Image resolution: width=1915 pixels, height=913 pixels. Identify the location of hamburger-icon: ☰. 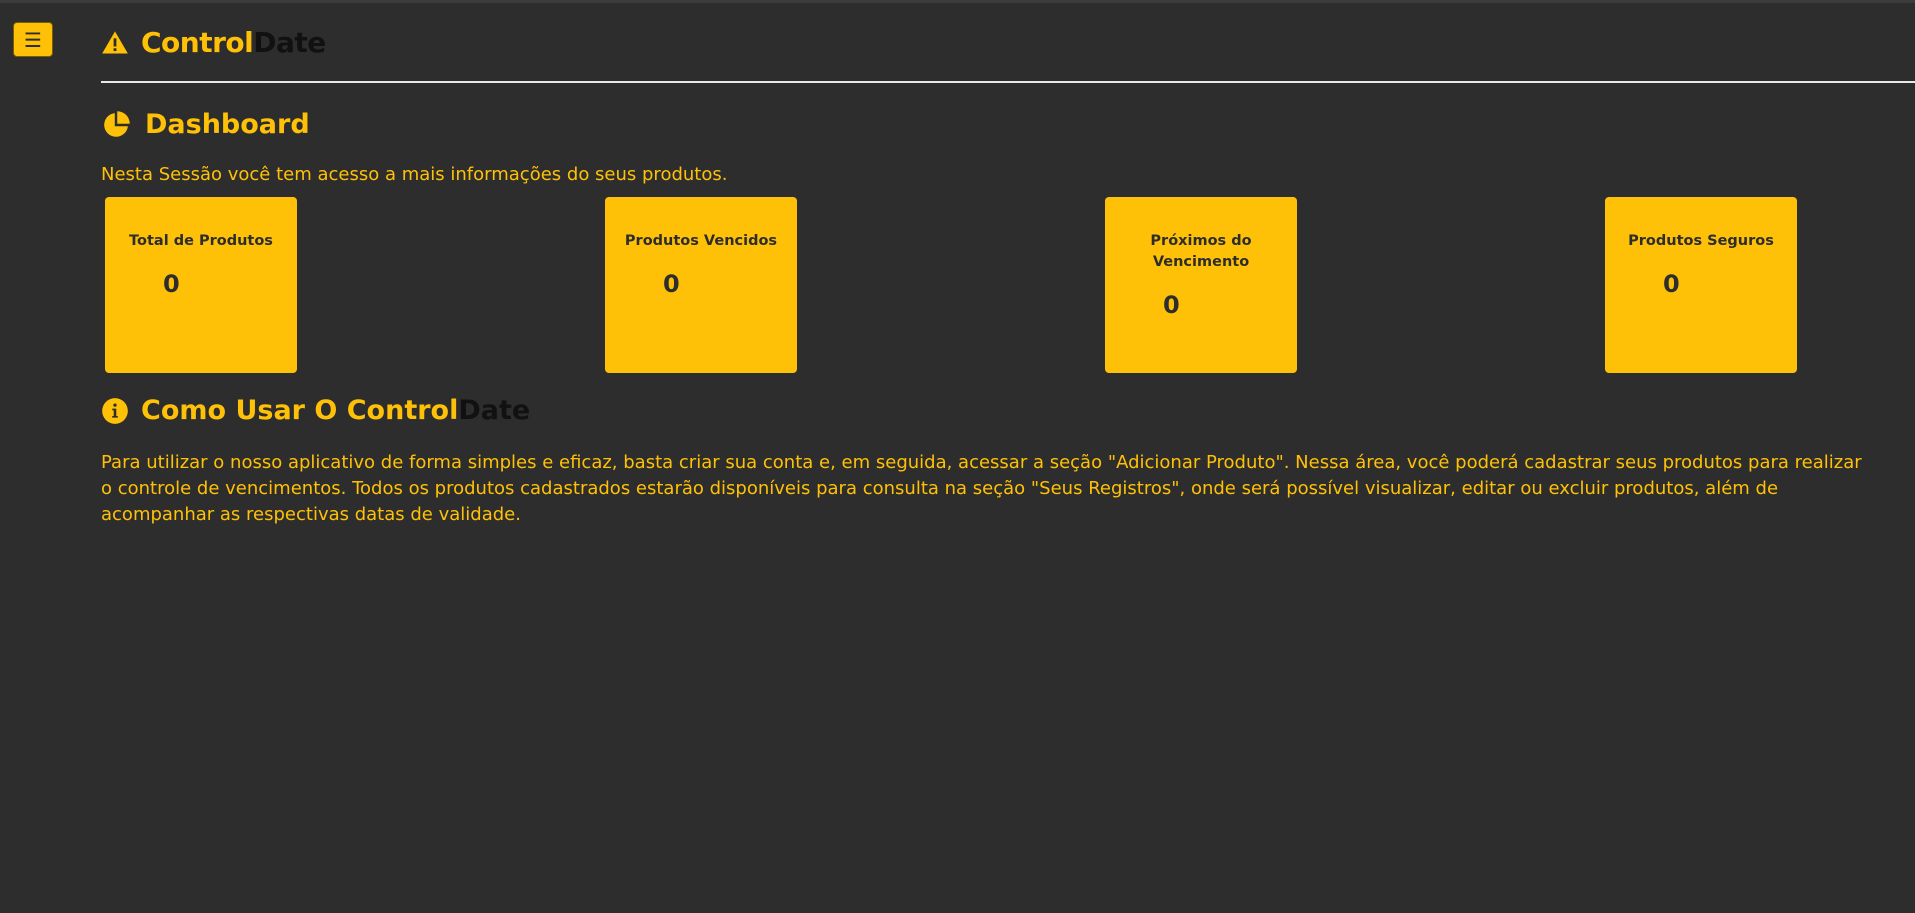
(33, 39).